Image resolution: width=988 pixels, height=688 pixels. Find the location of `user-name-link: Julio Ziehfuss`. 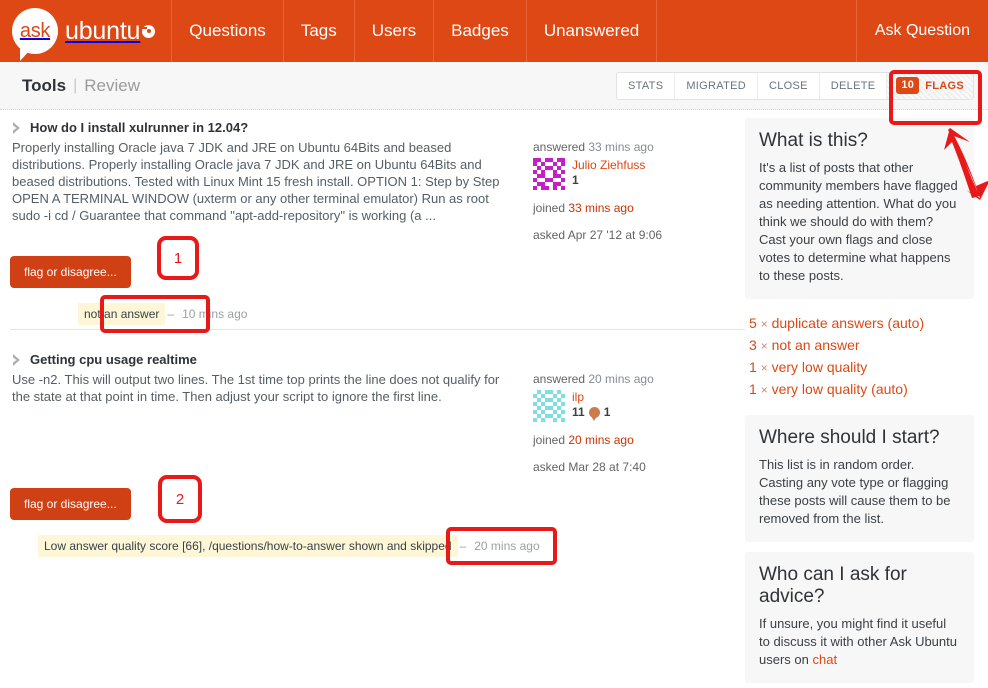

user-name-link: Julio Ziehfuss is located at coordinates (608, 165).